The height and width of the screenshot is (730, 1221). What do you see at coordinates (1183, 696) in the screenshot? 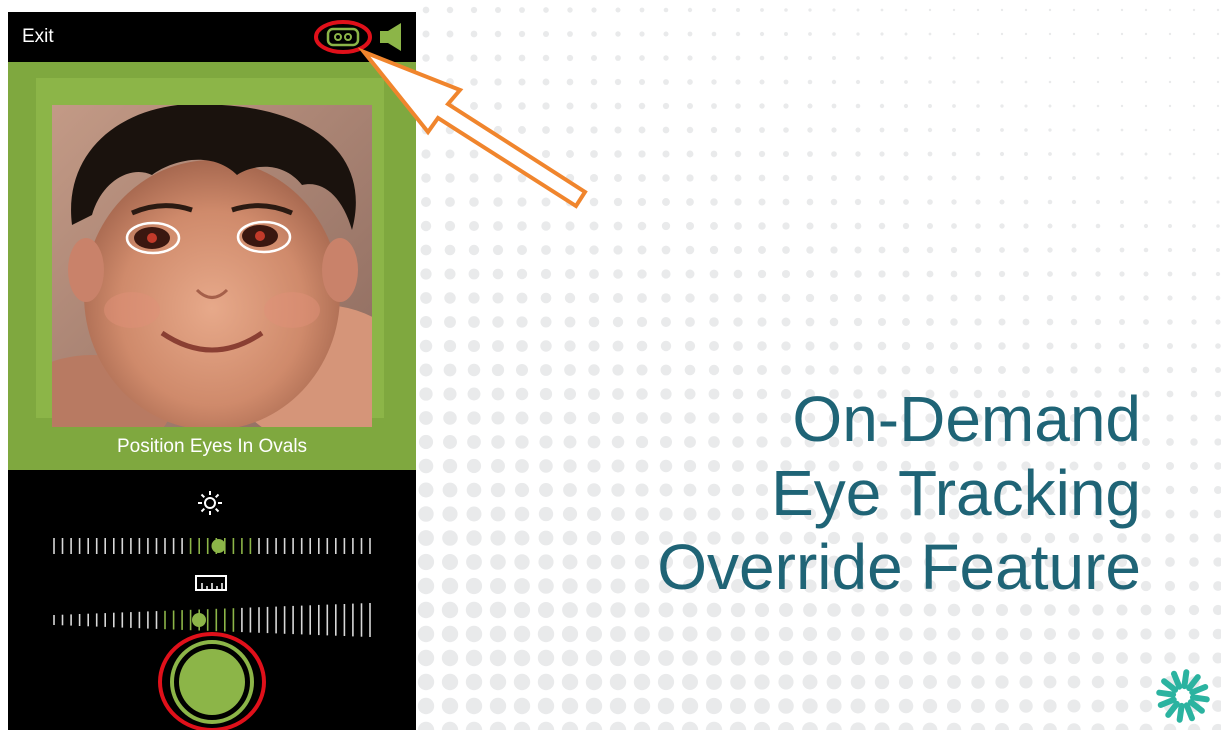
I see `starburst-logo-icon` at bounding box center [1183, 696].